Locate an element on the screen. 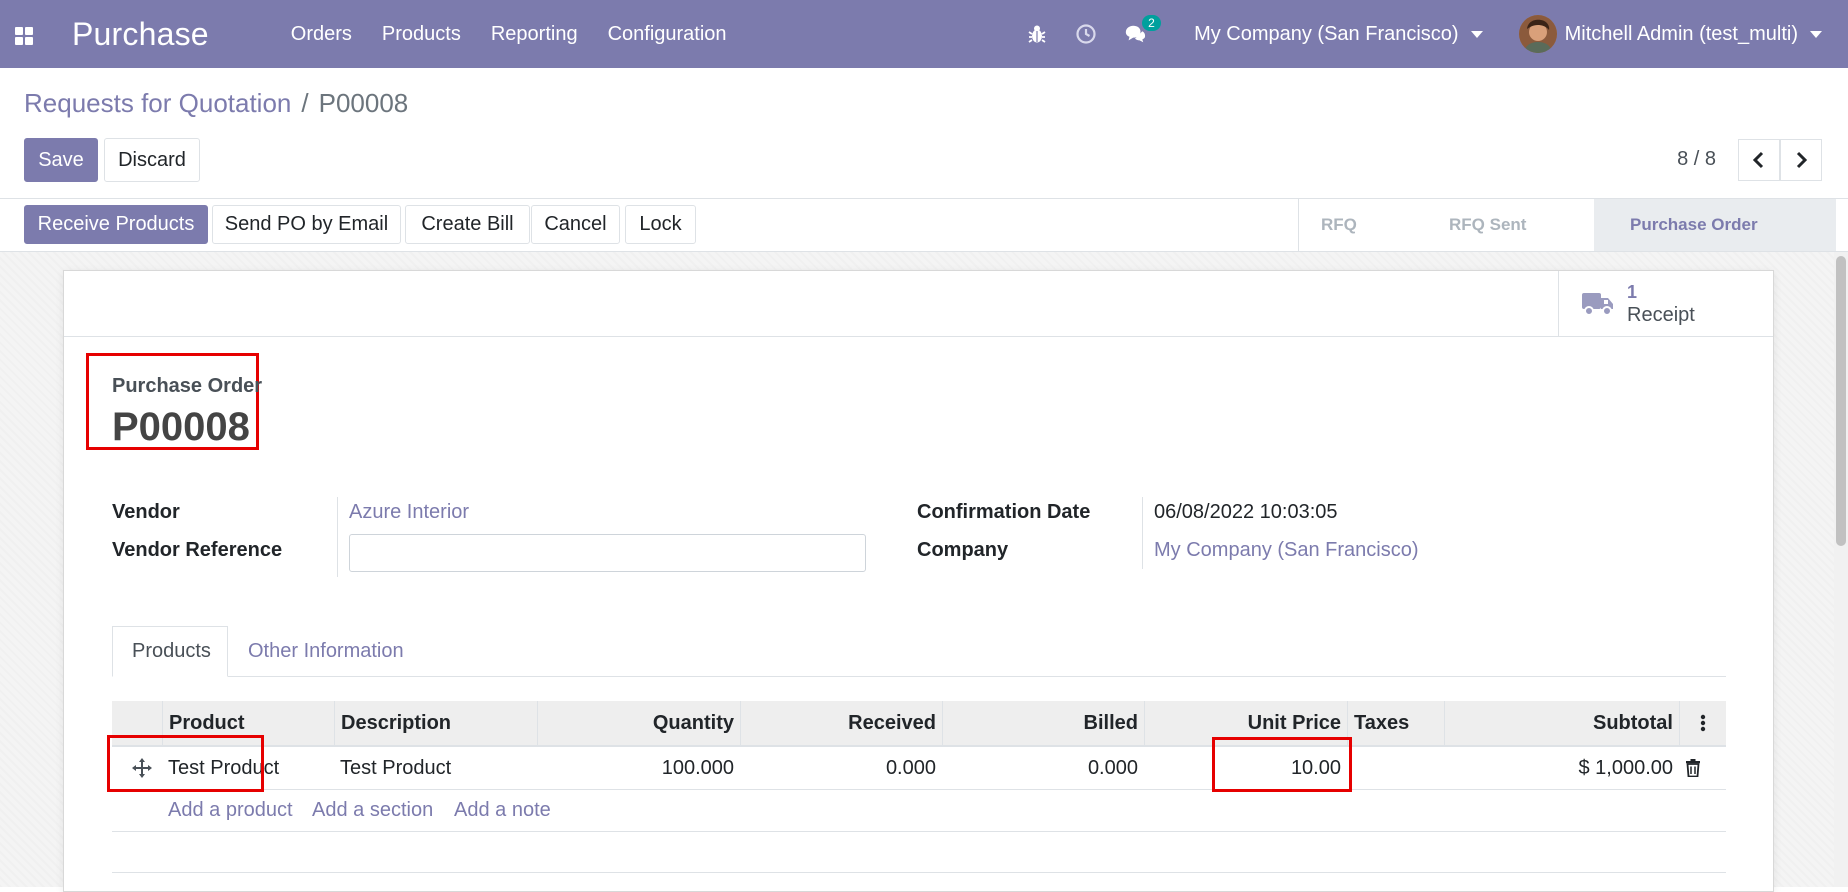 The width and height of the screenshot is (1848, 892). main-menu: Orders Products Reporting Configuration is located at coordinates (524, 34).